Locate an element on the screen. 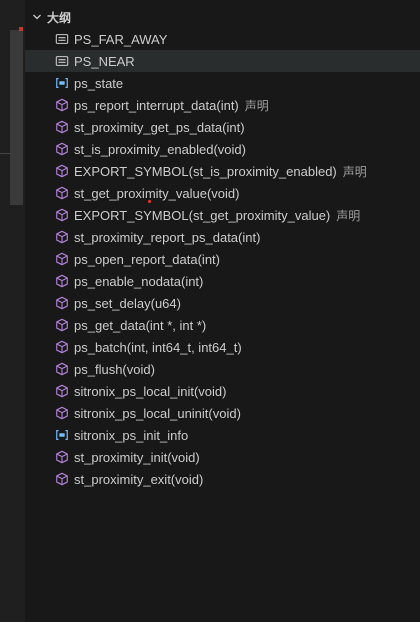 The width and height of the screenshot is (420, 622). outline-item-label: st_proximity_get_ps_data(int) is located at coordinates (159, 127).